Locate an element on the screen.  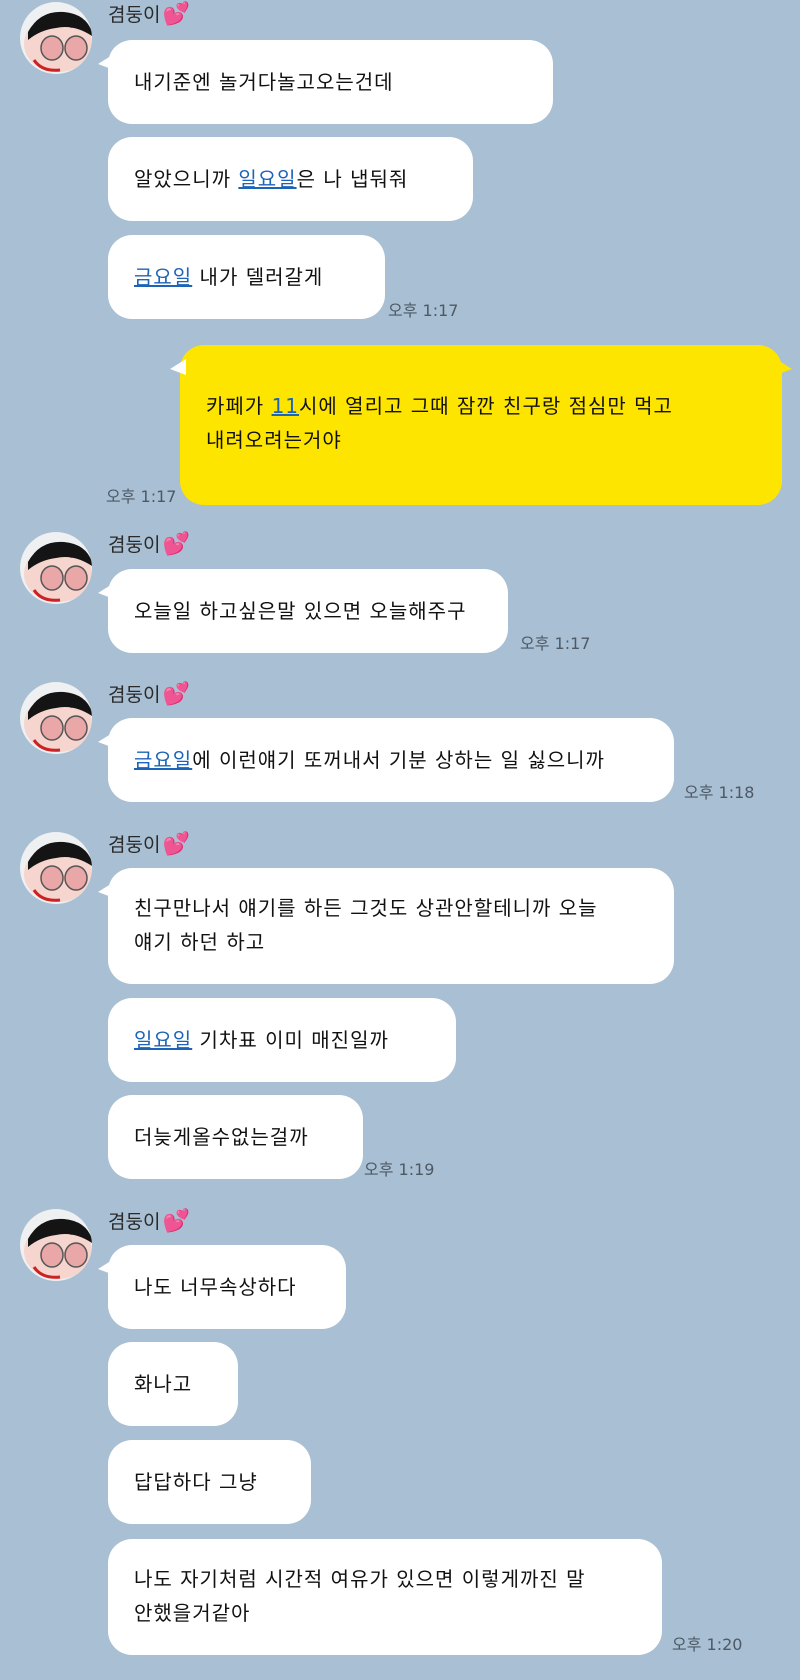
message-line: 금요일에 이런얘기 또꺼내서 기분 상하는 일 싫으니까 is located at coordinates (369, 760).